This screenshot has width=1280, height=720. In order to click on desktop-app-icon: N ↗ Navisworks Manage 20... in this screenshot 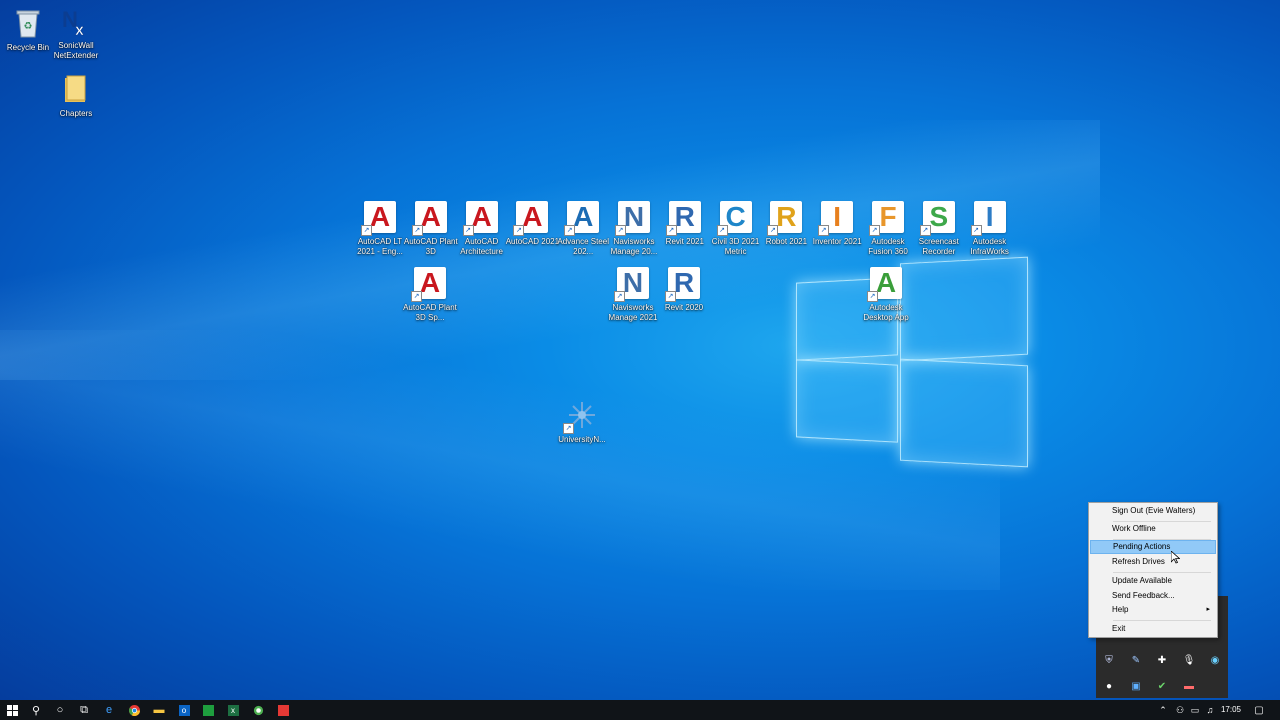, I will do `click(634, 228)`.